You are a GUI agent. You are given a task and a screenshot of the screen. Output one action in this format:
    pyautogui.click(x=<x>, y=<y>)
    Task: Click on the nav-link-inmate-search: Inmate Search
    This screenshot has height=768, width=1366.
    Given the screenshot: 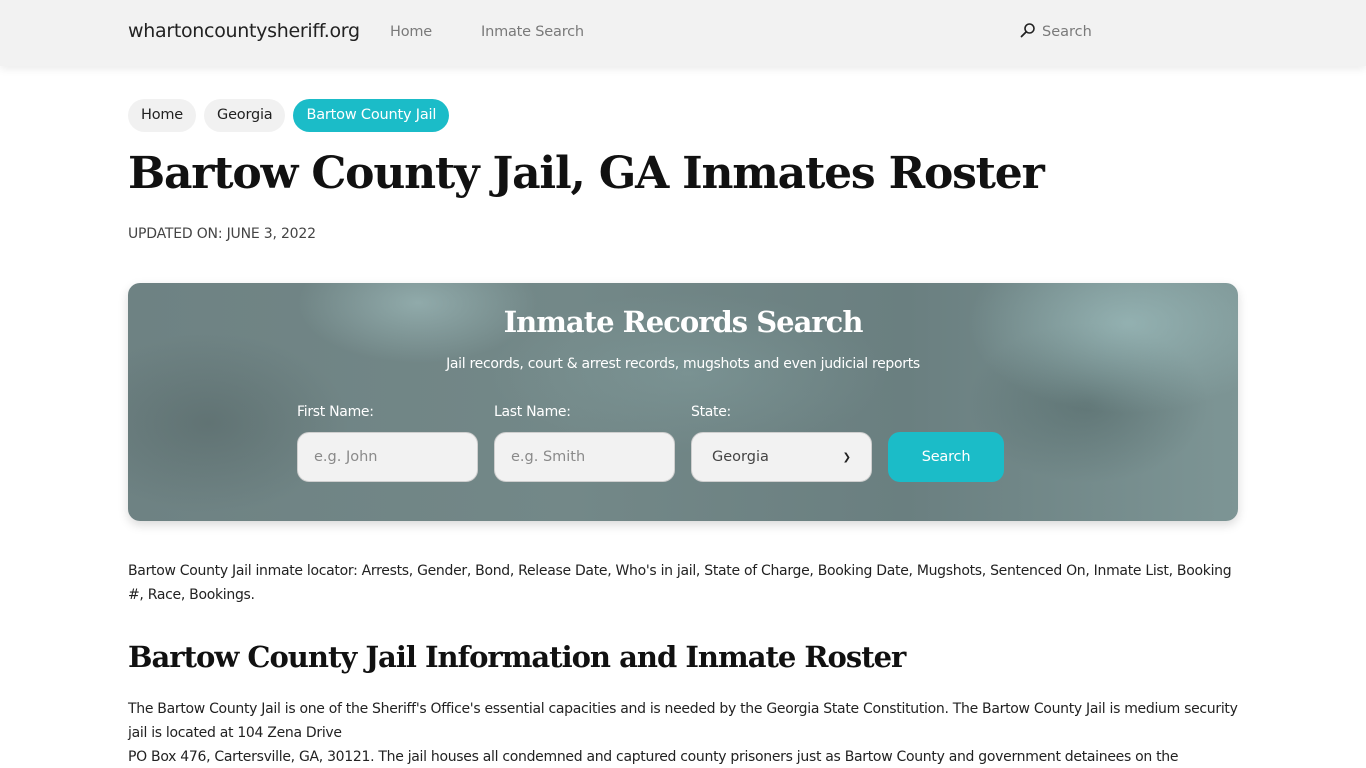 What is the action you would take?
    pyautogui.click(x=532, y=32)
    